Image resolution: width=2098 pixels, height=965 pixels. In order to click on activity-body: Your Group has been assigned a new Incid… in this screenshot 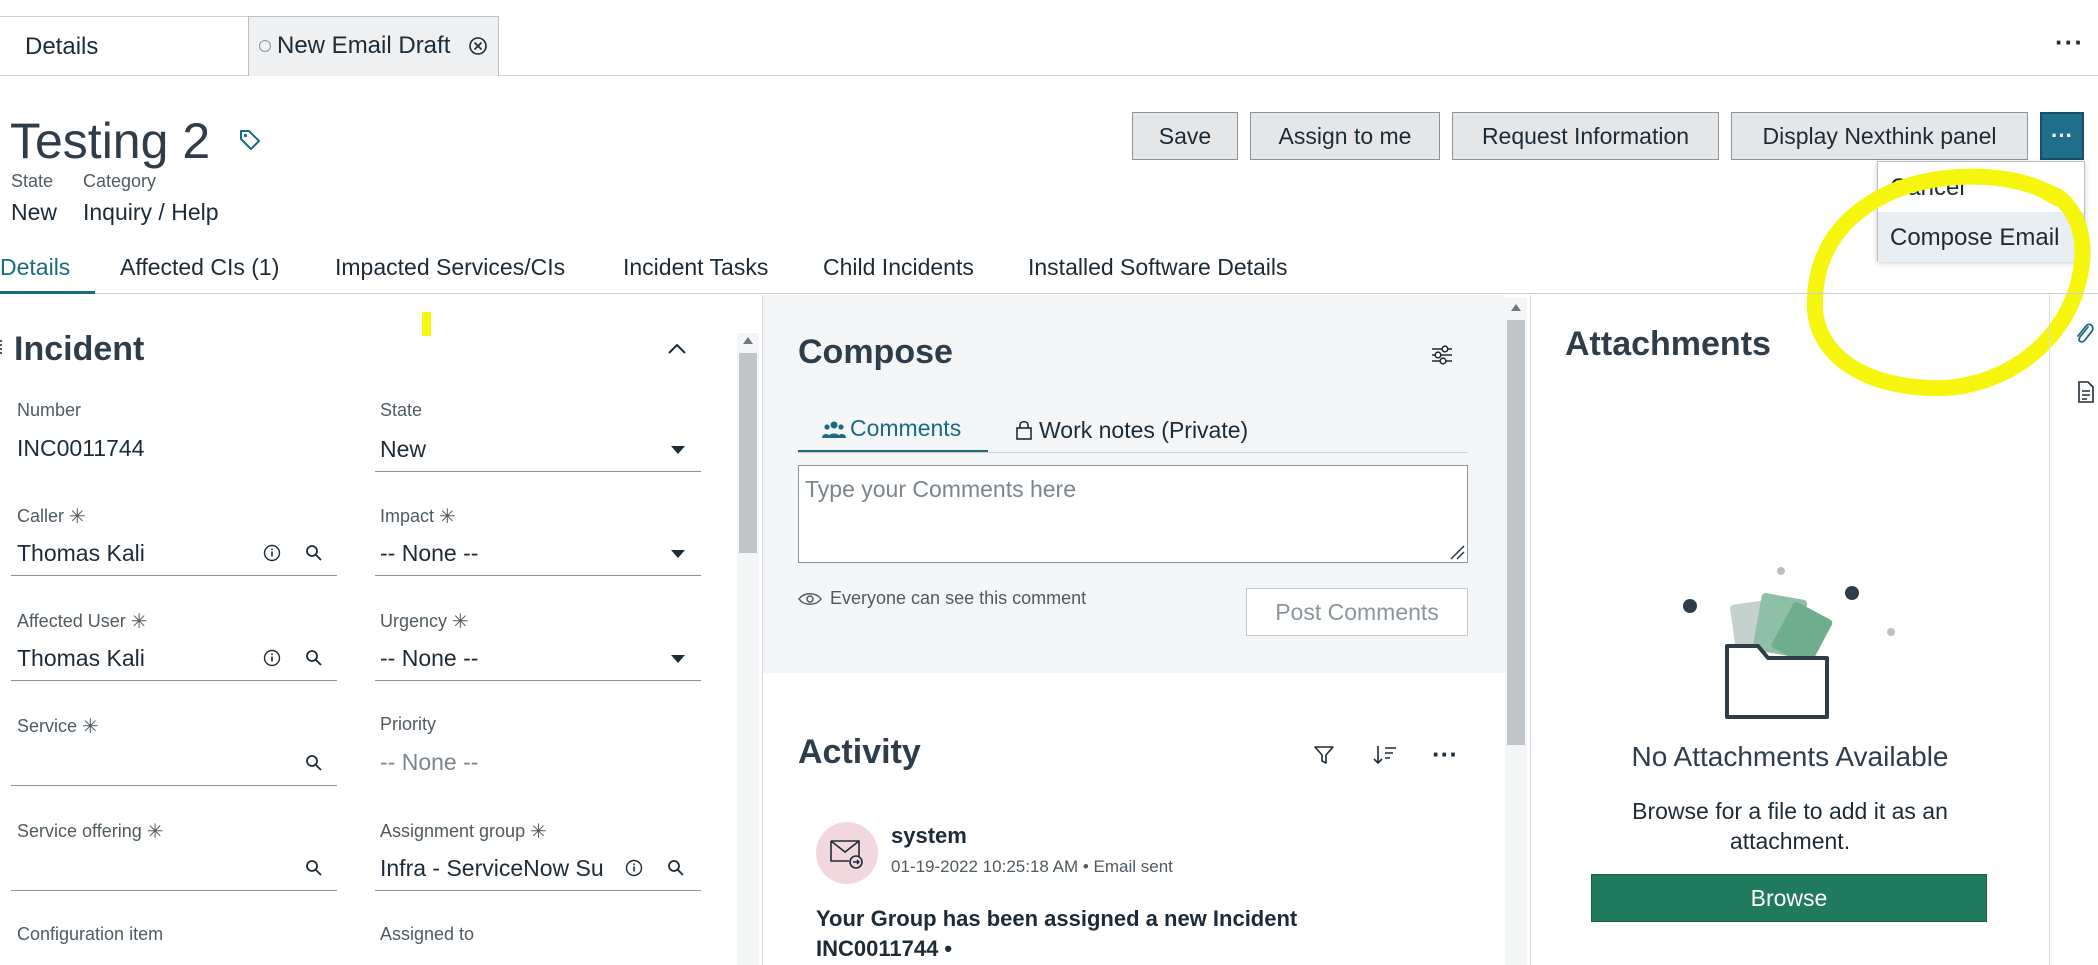, I will do `click(1057, 933)`.